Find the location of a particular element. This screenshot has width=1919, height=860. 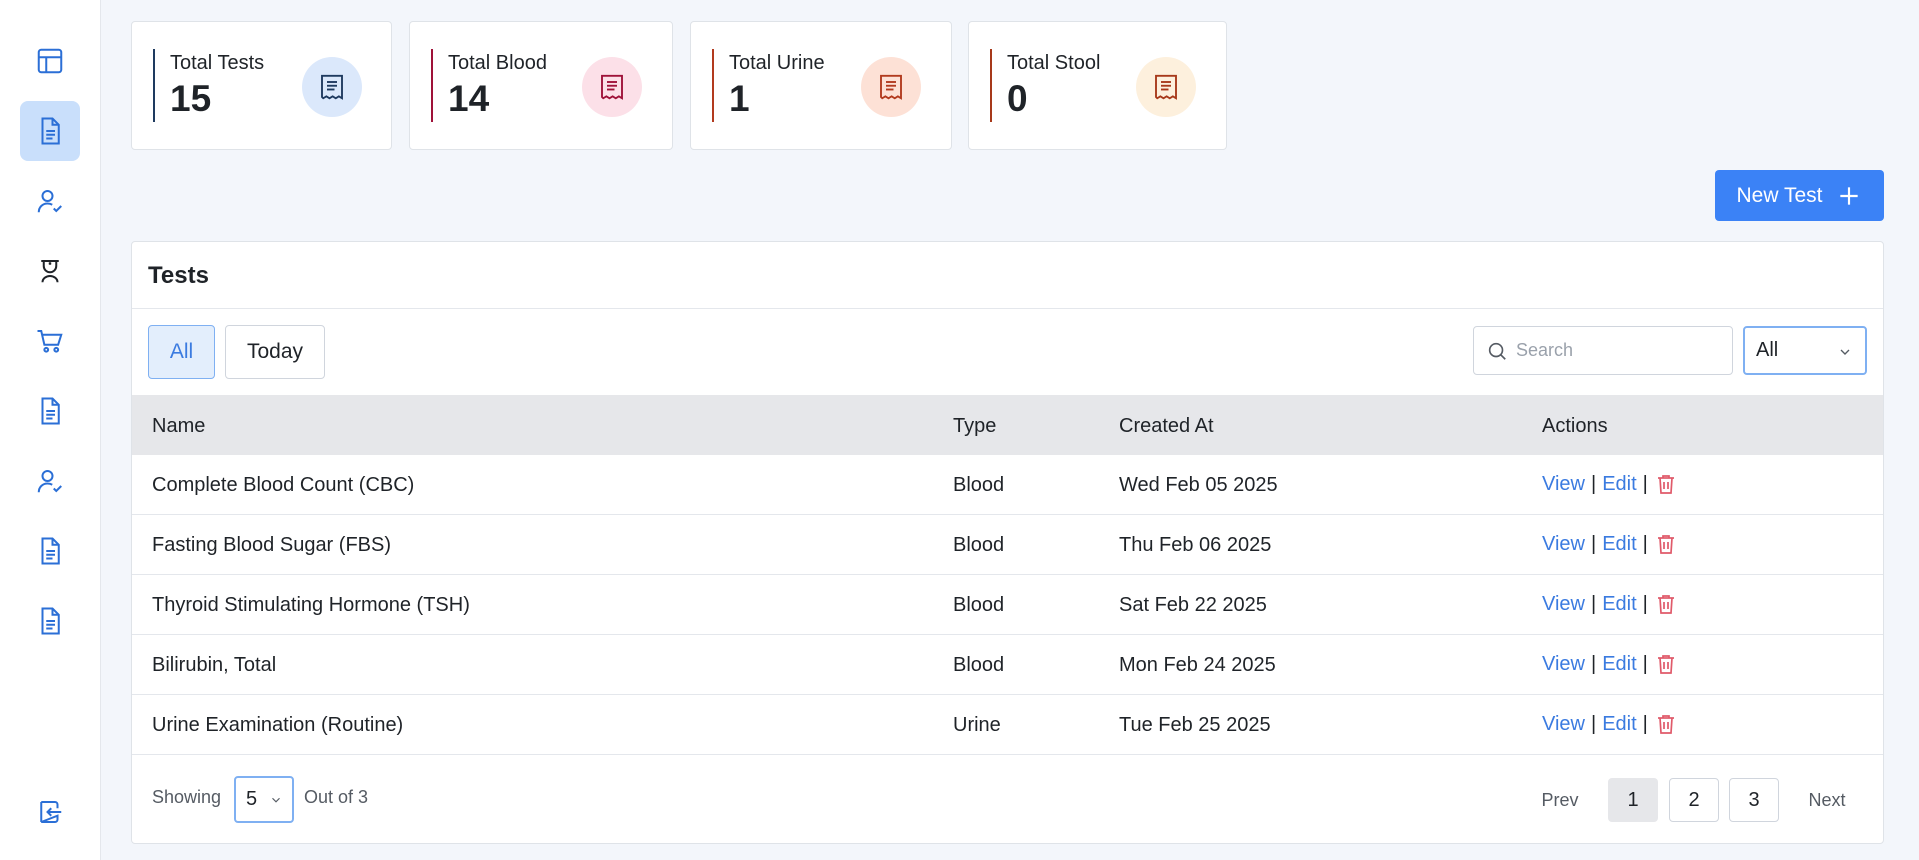

search-box is located at coordinates (1603, 350).